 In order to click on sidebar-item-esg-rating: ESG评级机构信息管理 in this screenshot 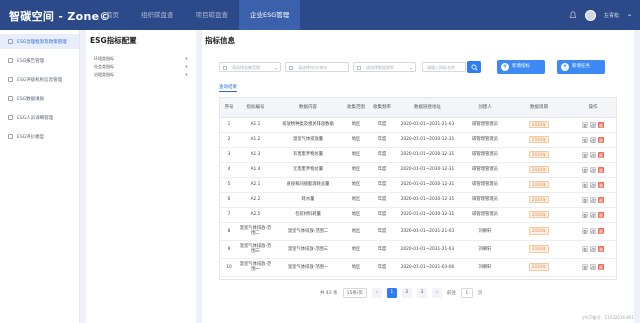, I will do `click(39, 79)`.